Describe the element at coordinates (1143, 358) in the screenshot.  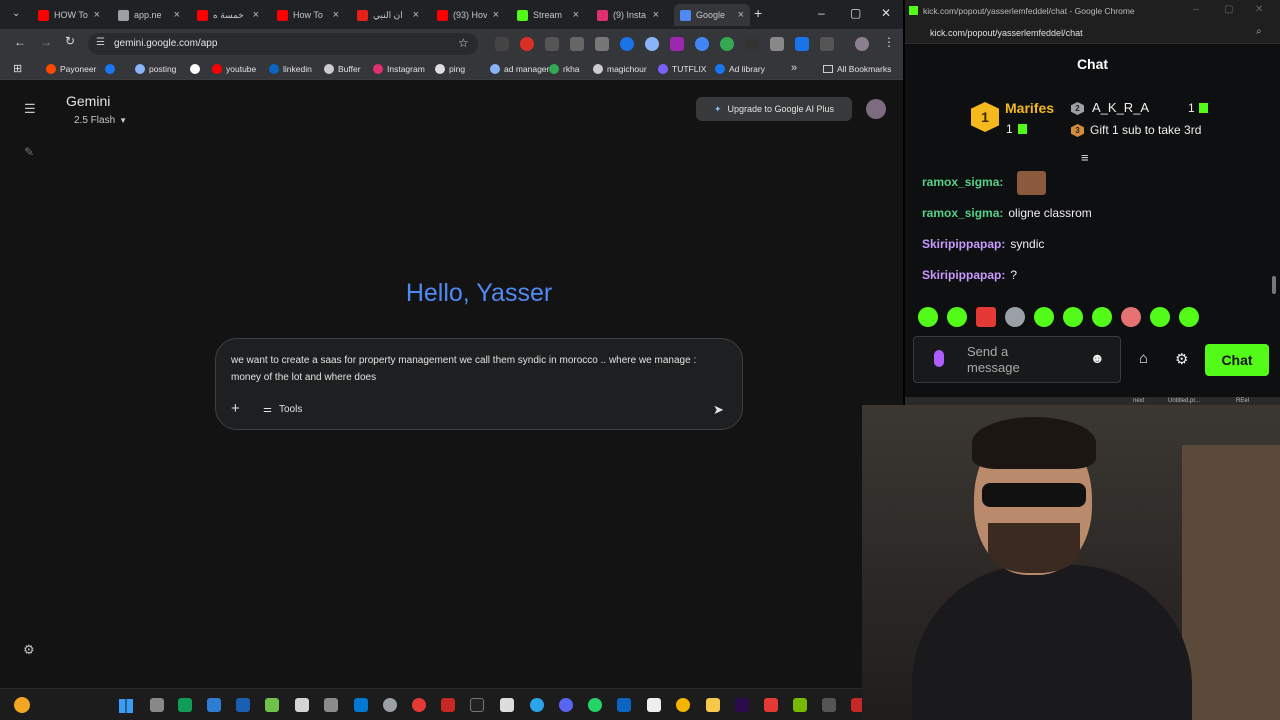
I see `store-icon: ⌂` at that location.